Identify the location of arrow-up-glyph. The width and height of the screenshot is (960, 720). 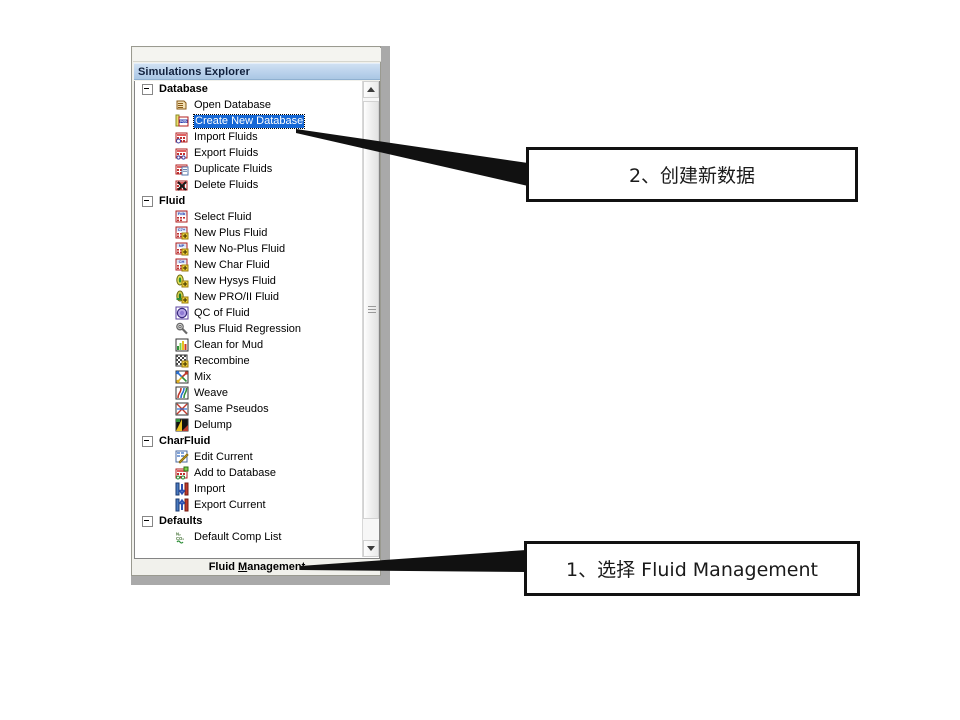
(371, 89).